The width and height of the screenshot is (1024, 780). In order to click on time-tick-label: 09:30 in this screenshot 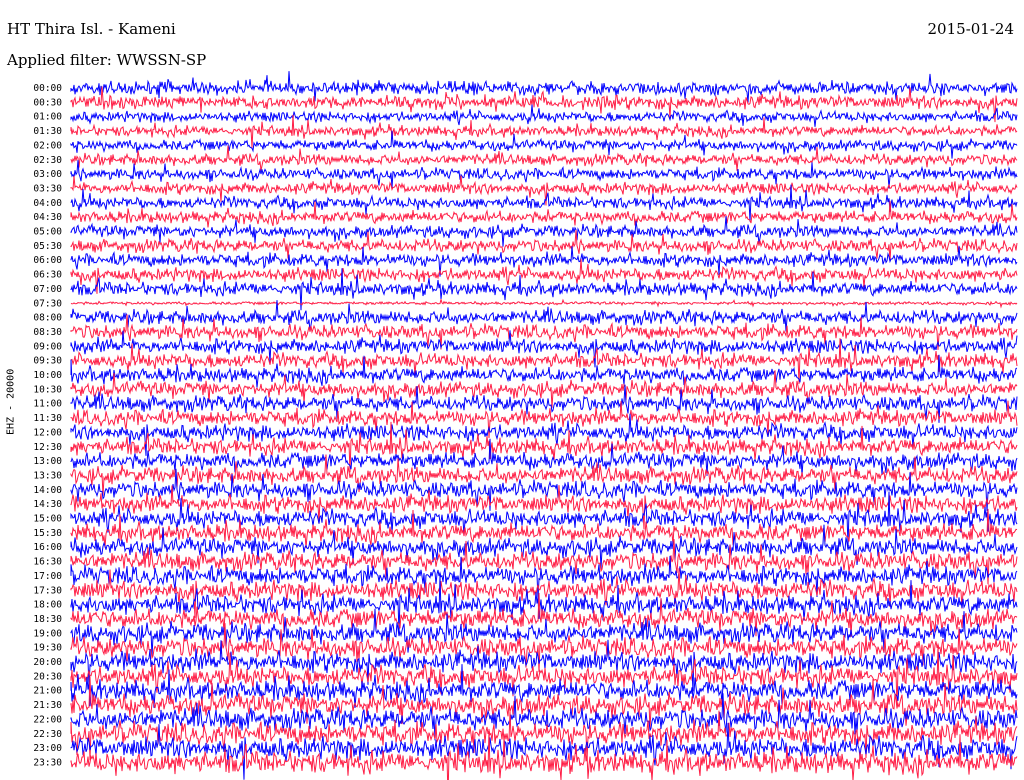, I will do `click(47, 361)`.